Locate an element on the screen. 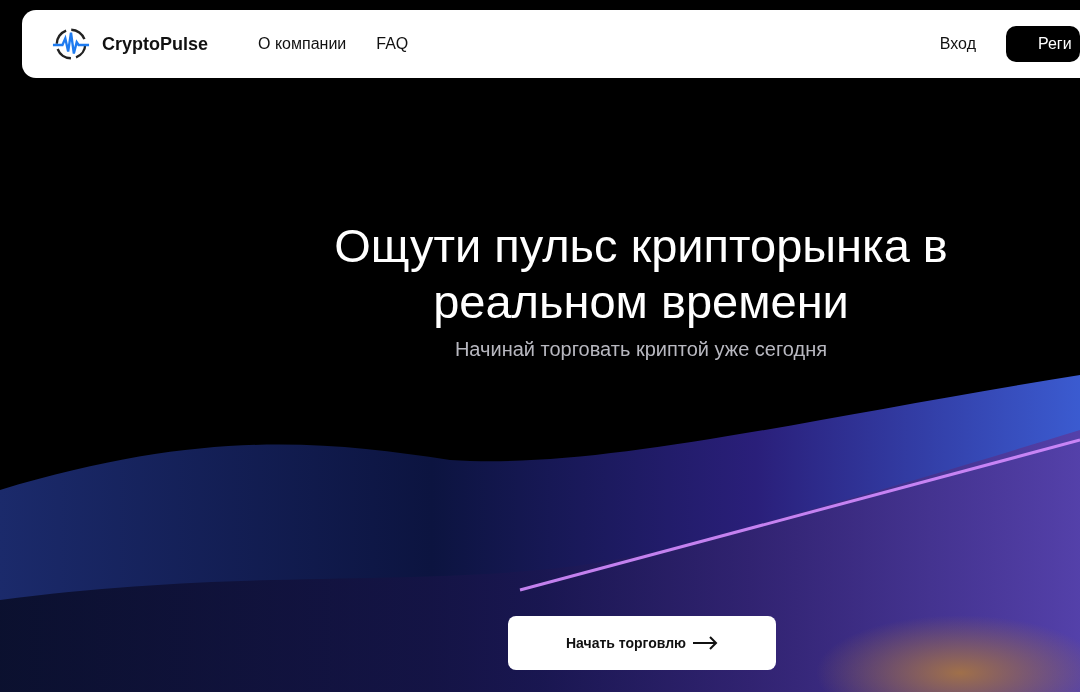 This screenshot has width=1080, height=692. brand-name: CryptoPulse is located at coordinates (155, 44).